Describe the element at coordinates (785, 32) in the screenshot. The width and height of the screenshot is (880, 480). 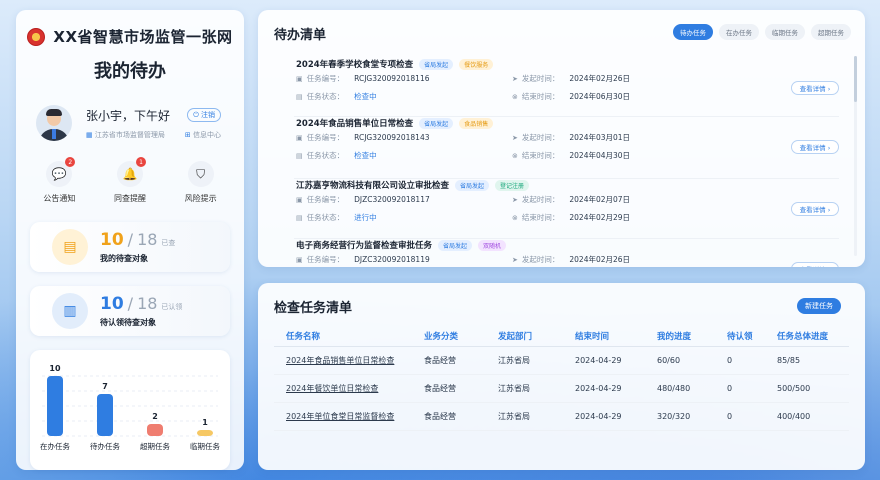
I see `filter-near-due: 临期任务` at that location.